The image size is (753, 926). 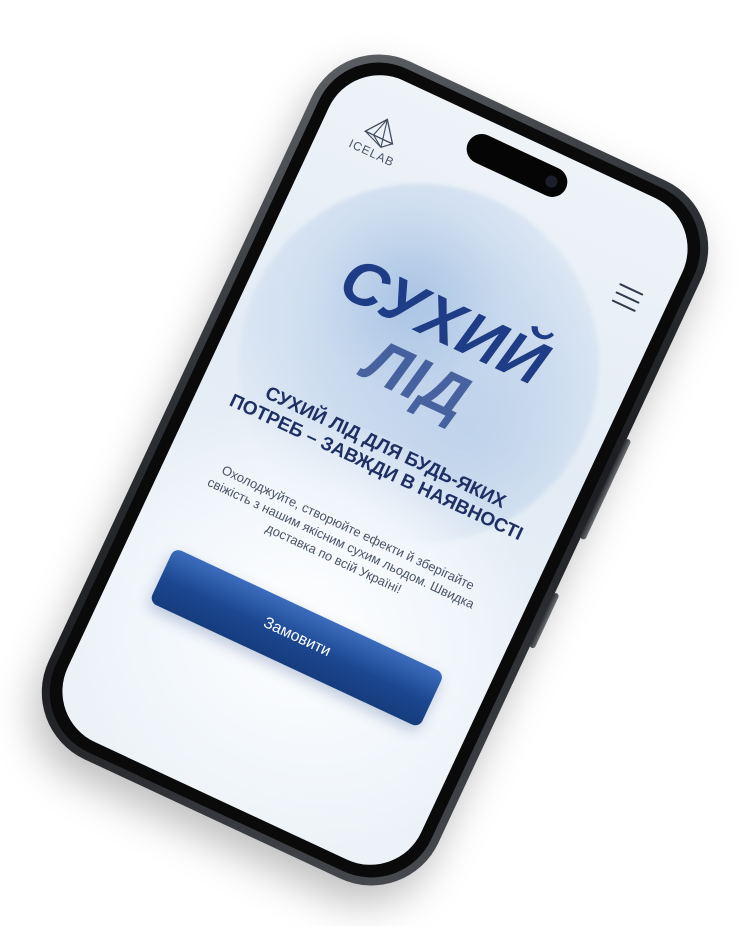 What do you see at coordinates (379, 138) in the screenshot?
I see `site-logo: ICELAB` at bounding box center [379, 138].